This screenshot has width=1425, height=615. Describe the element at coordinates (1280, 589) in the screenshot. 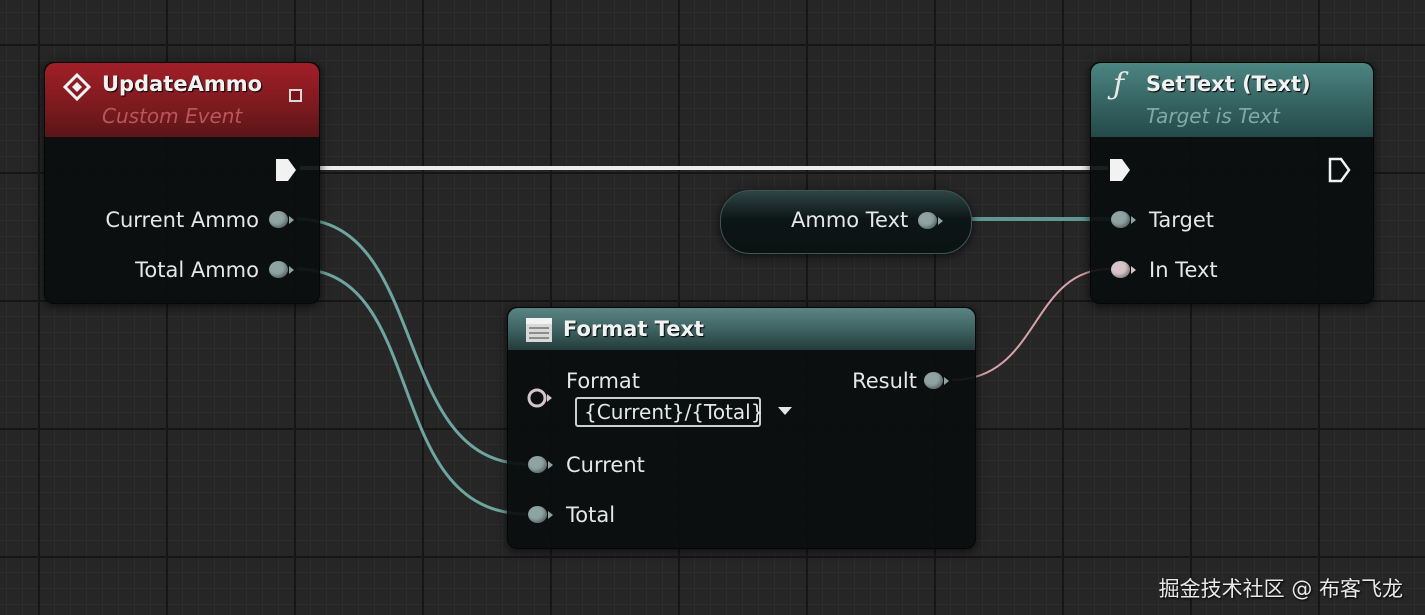

I see `watermark-text: 掘金技术社区 @ 布客飞龙` at that location.